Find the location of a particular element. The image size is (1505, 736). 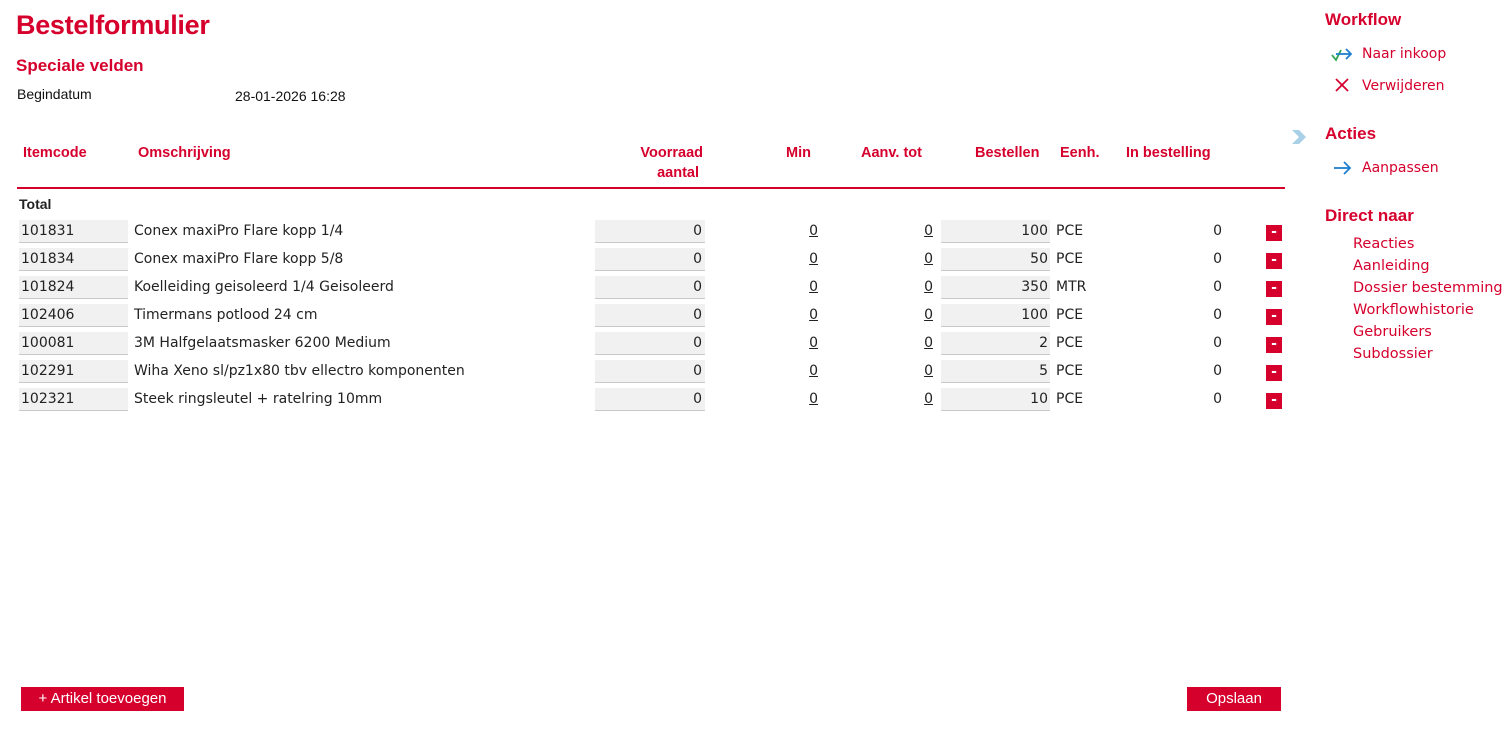

direct-link-subdossier: Subdossier is located at coordinates (1393, 354).